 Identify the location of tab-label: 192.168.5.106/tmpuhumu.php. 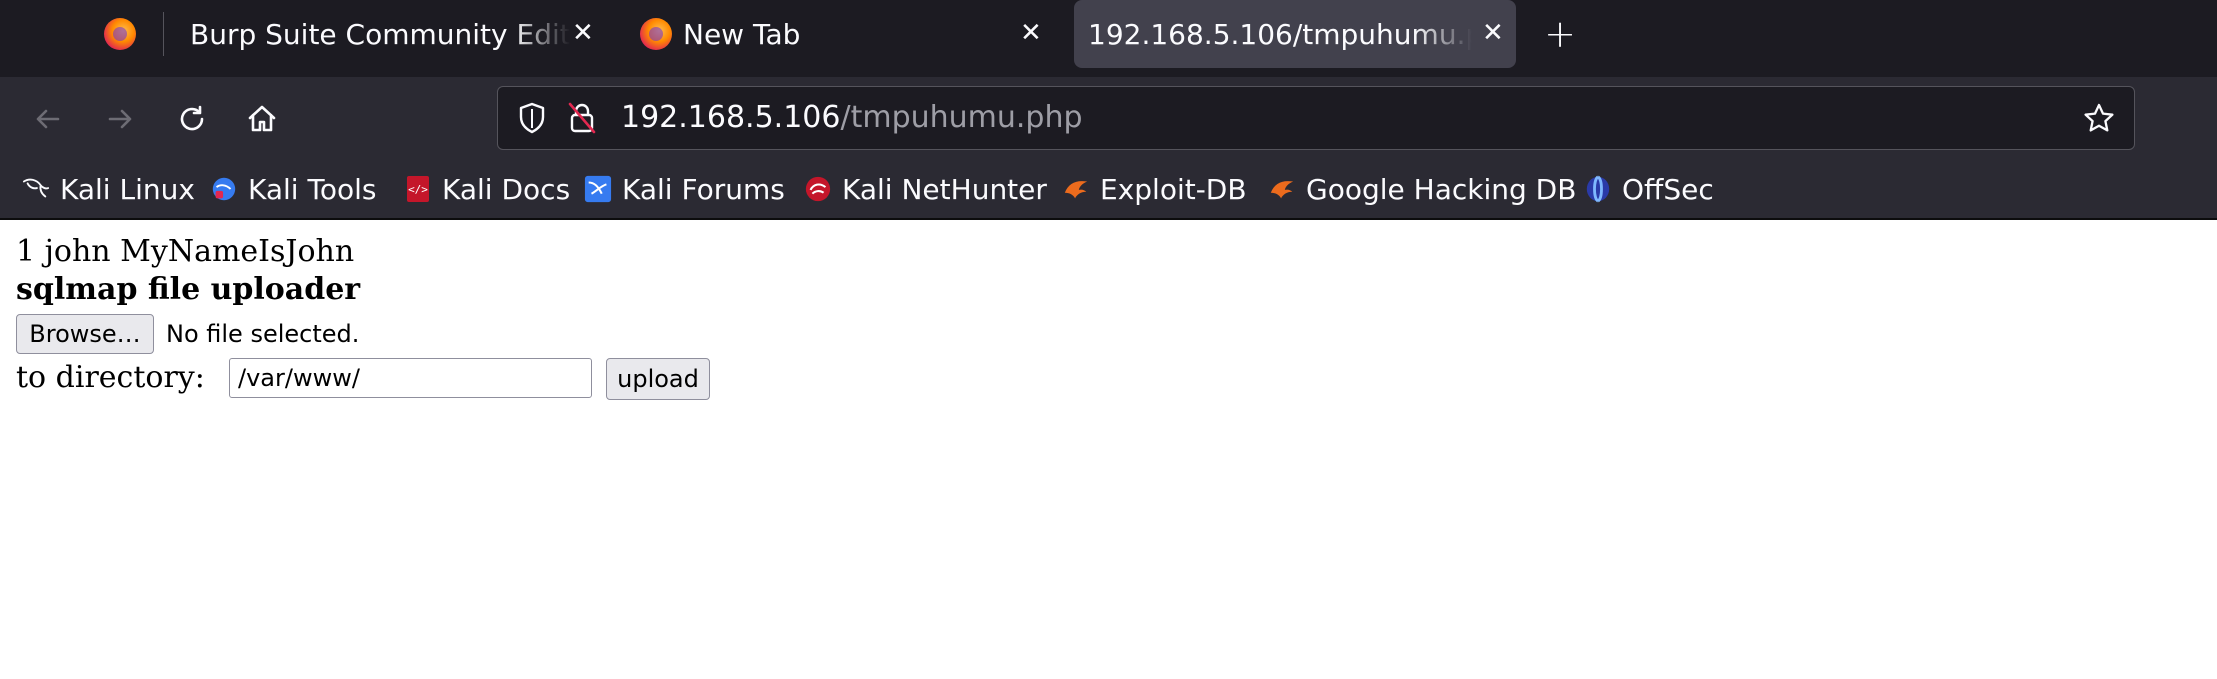
(1280, 34).